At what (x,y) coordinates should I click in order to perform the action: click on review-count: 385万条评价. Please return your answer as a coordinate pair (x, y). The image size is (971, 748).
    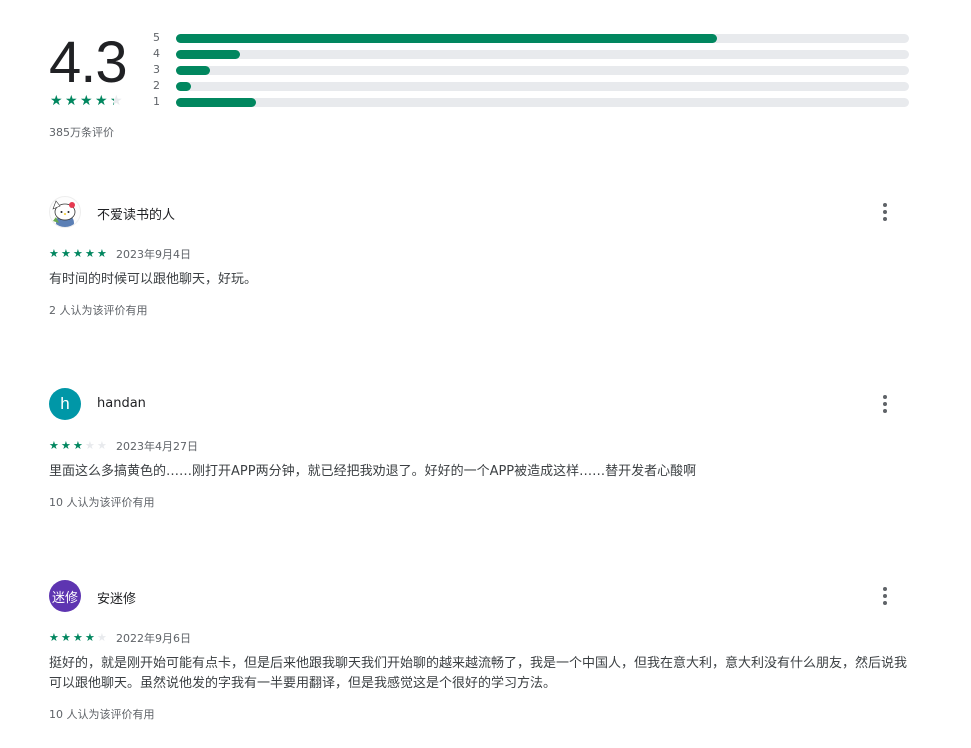
    Looking at the image, I should click on (81, 132).